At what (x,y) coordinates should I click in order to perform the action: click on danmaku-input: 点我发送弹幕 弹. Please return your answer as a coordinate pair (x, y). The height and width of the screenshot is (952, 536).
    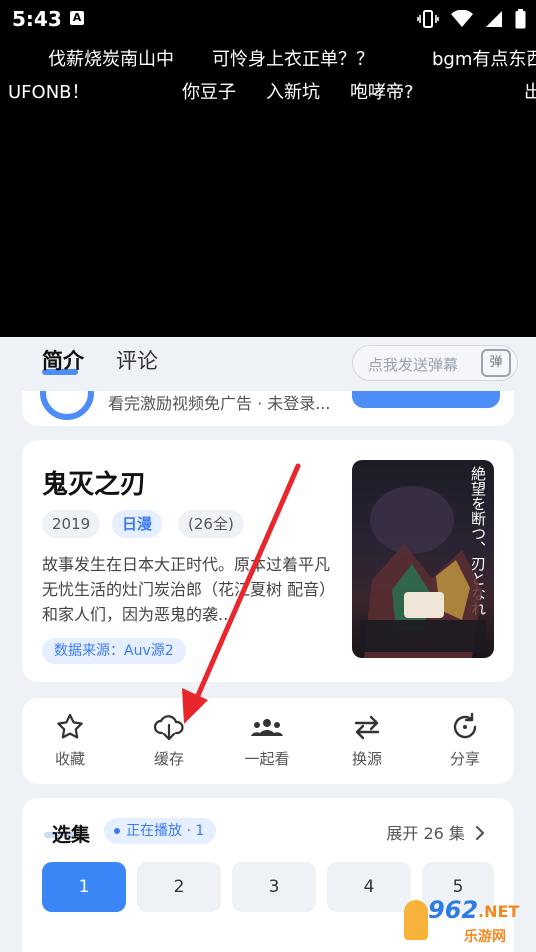
    Looking at the image, I should click on (435, 363).